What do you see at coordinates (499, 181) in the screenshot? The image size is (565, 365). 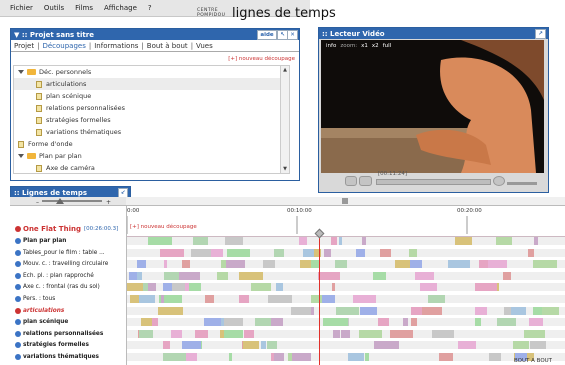 I see `volume-icon` at bounding box center [499, 181].